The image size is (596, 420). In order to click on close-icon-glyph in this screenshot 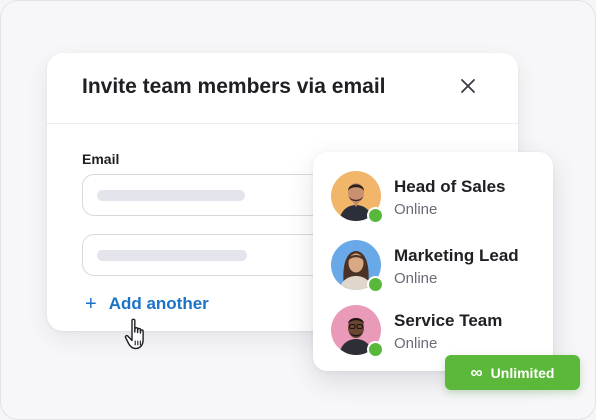, I will do `click(468, 86)`.